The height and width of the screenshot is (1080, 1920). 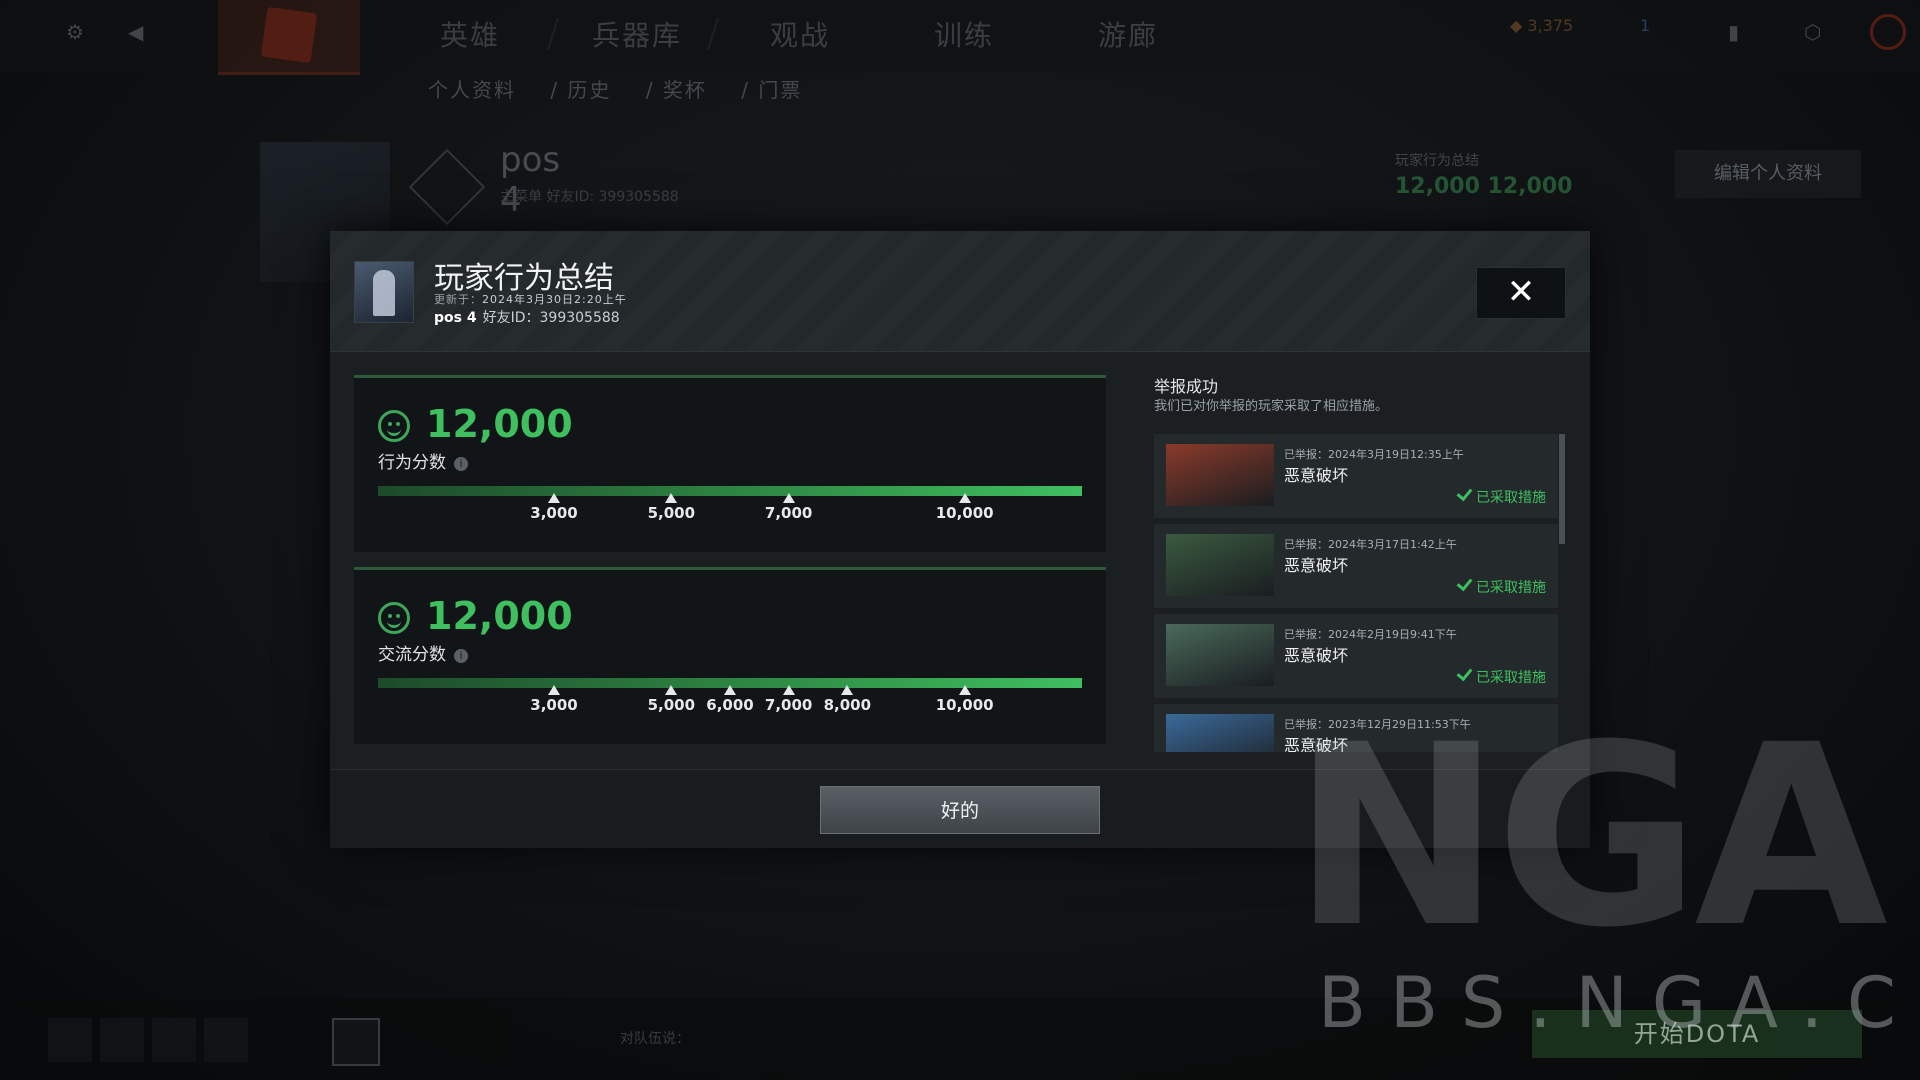 What do you see at coordinates (499, 424) in the screenshot?
I see `behavior-score-value: 12,000` at bounding box center [499, 424].